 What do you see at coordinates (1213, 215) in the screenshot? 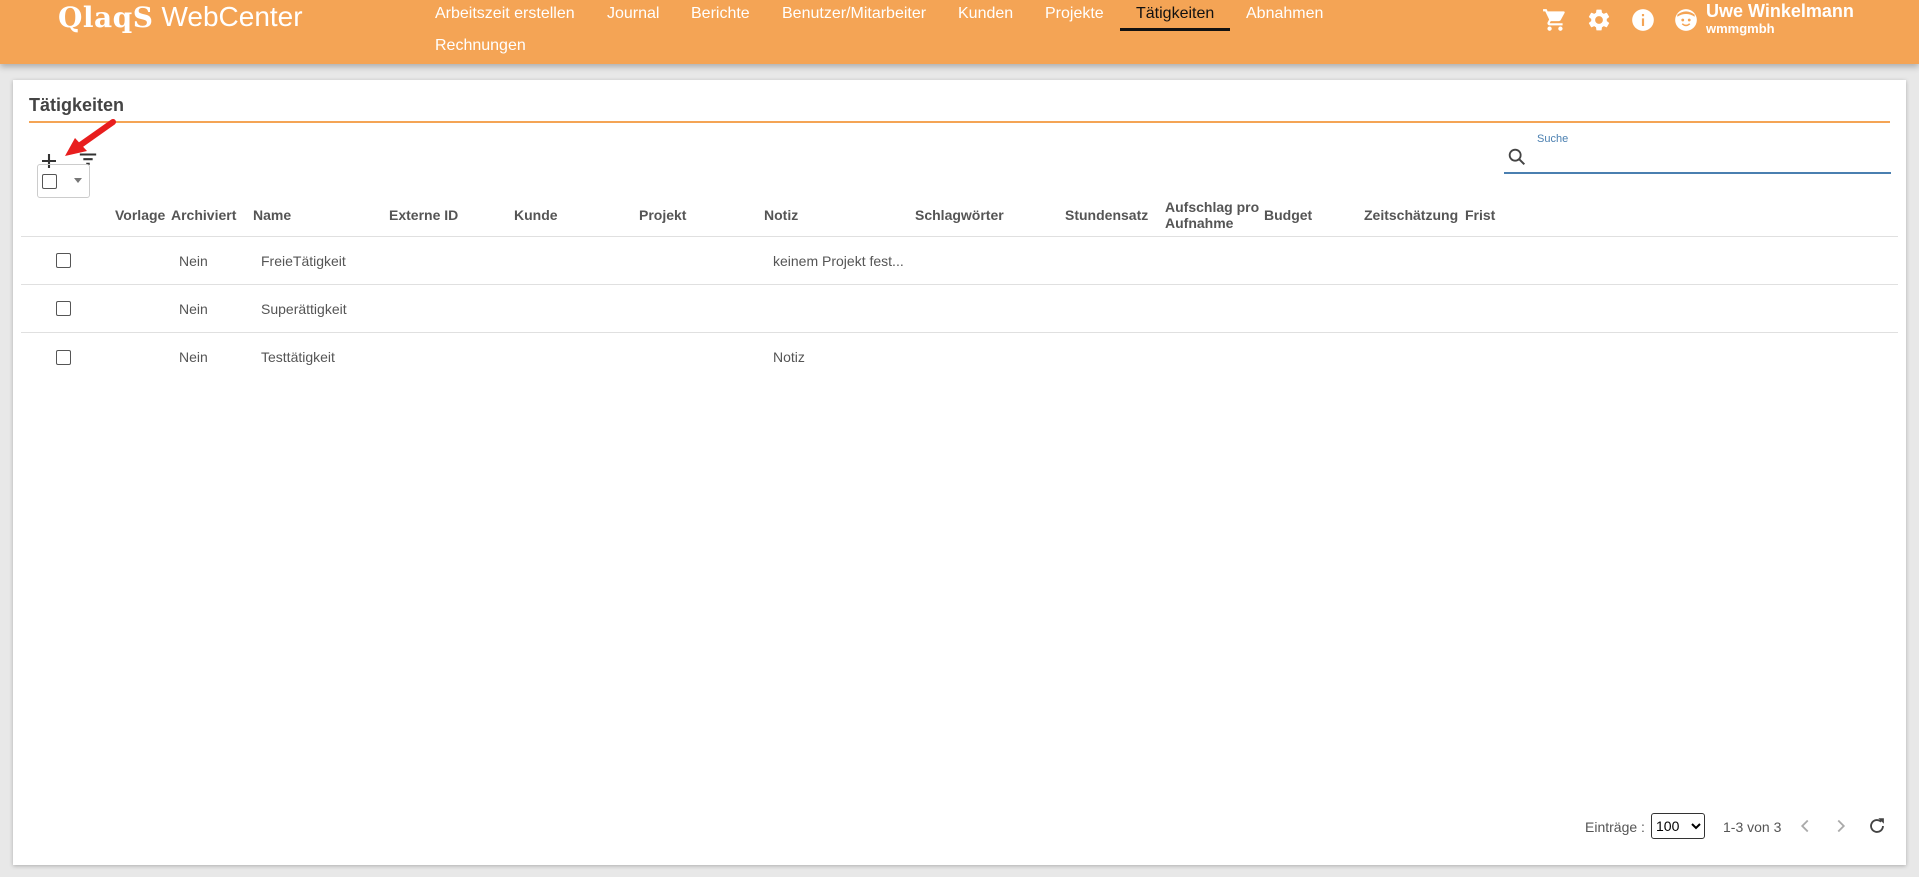
I see `column-header-aufschlag: Aufschlag pro Aufnahme` at bounding box center [1213, 215].